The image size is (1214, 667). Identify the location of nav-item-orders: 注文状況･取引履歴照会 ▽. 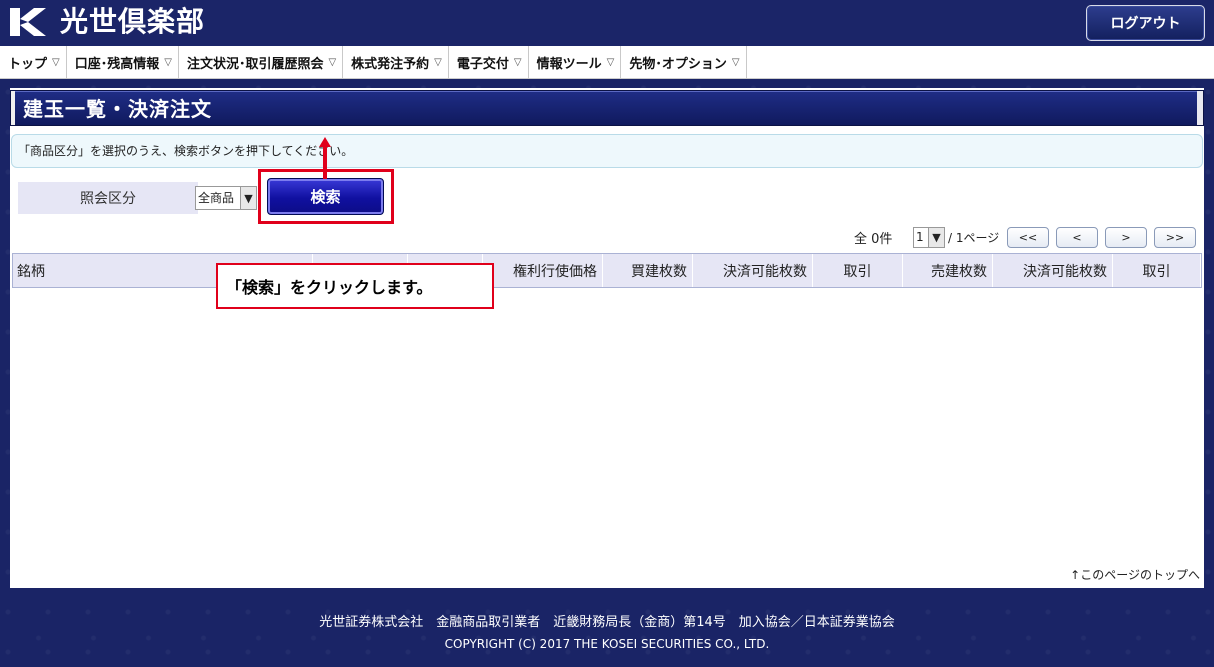
(261, 62).